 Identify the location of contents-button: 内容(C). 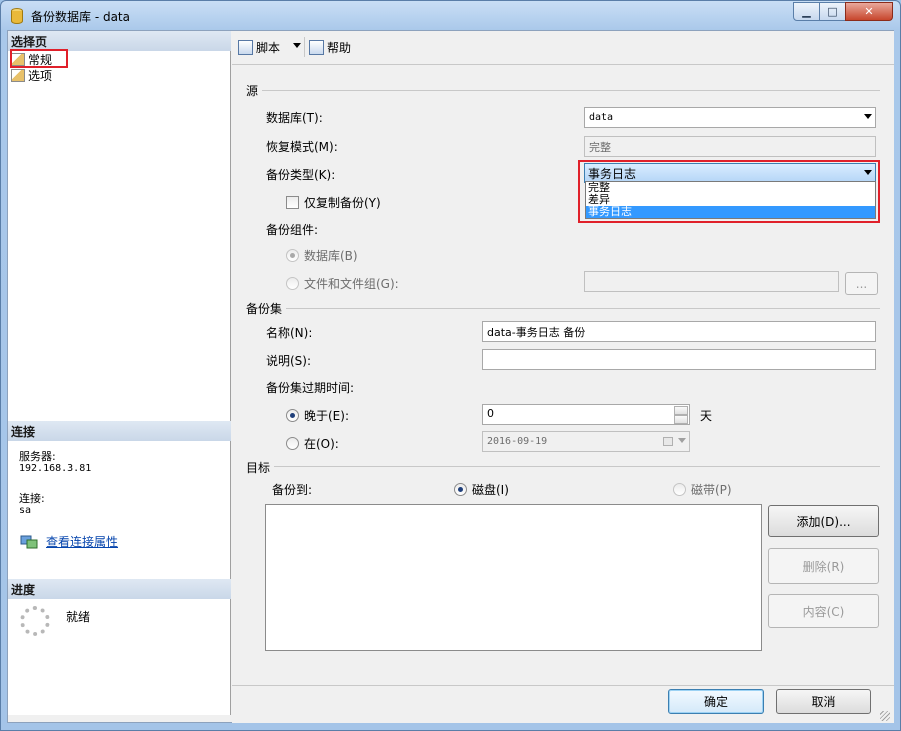
(823, 611).